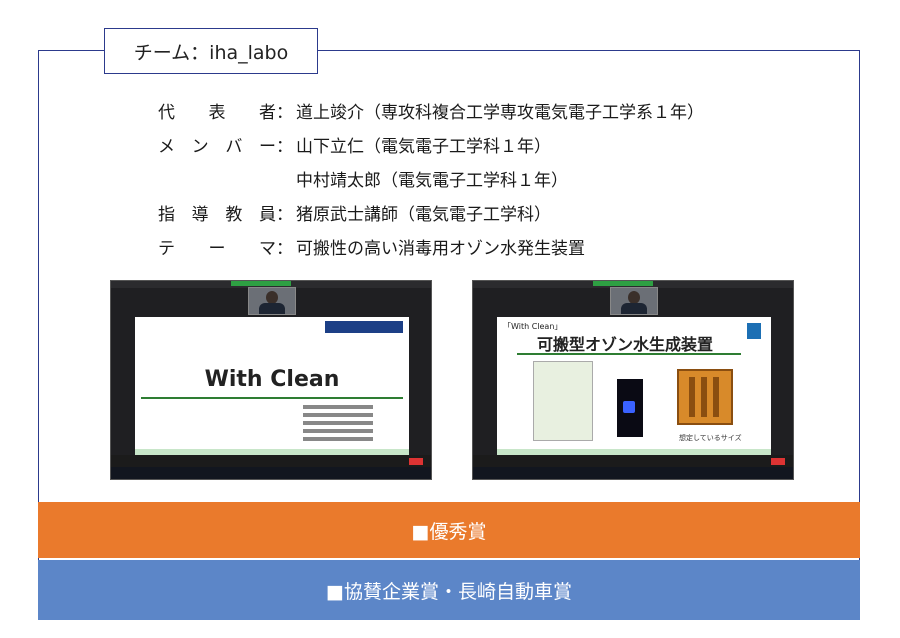 The height and width of the screenshot is (638, 900). What do you see at coordinates (286, 181) in the screenshot?
I see `info-colon` at bounding box center [286, 181].